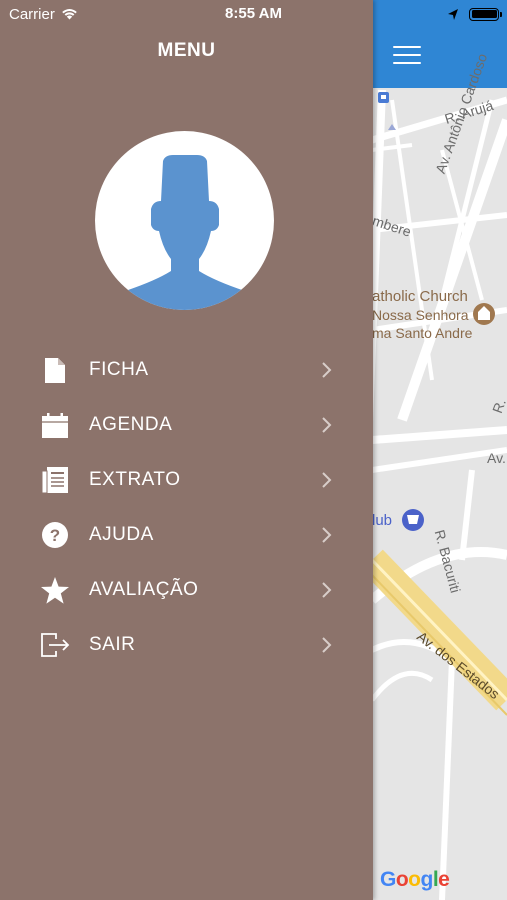 The width and height of the screenshot is (507, 900). I want to click on menu-item-label: EXTRATO, so click(135, 479).